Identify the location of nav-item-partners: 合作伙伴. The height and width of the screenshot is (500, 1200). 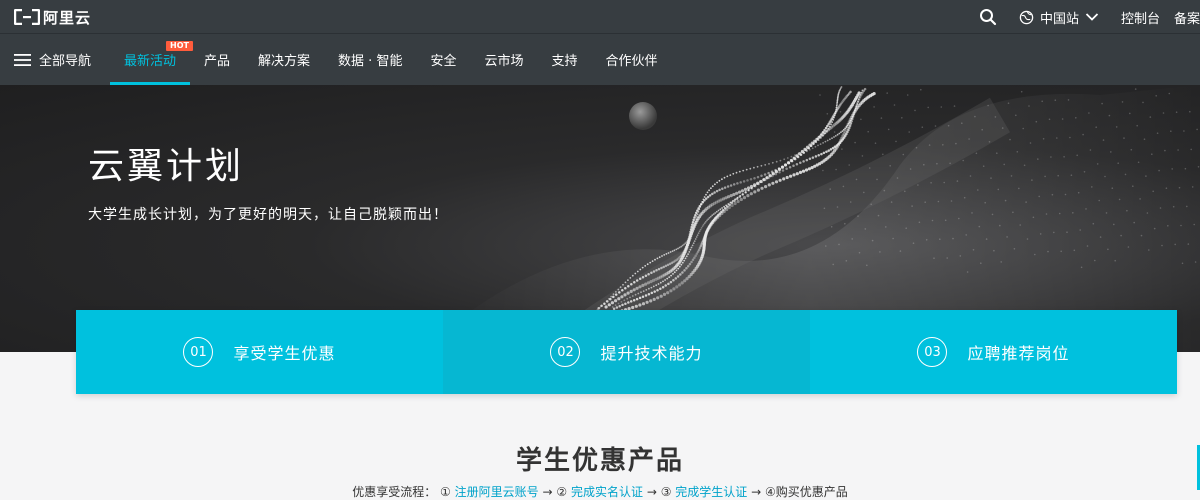
(632, 59).